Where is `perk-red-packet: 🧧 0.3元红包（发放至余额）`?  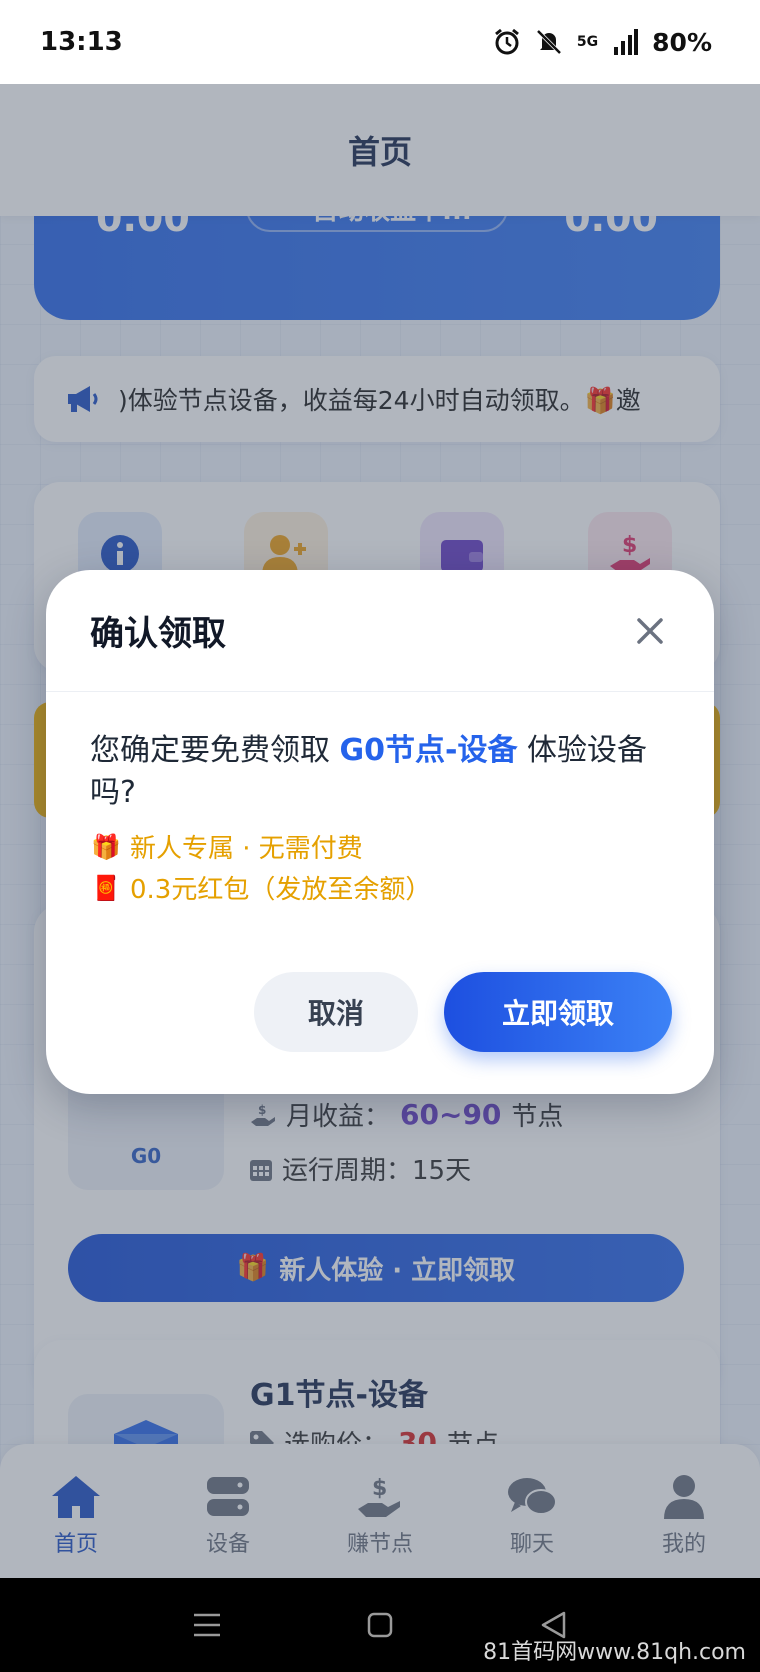 perk-red-packet: 🧧 0.3元红包（发放至余额） is located at coordinates (380, 887).